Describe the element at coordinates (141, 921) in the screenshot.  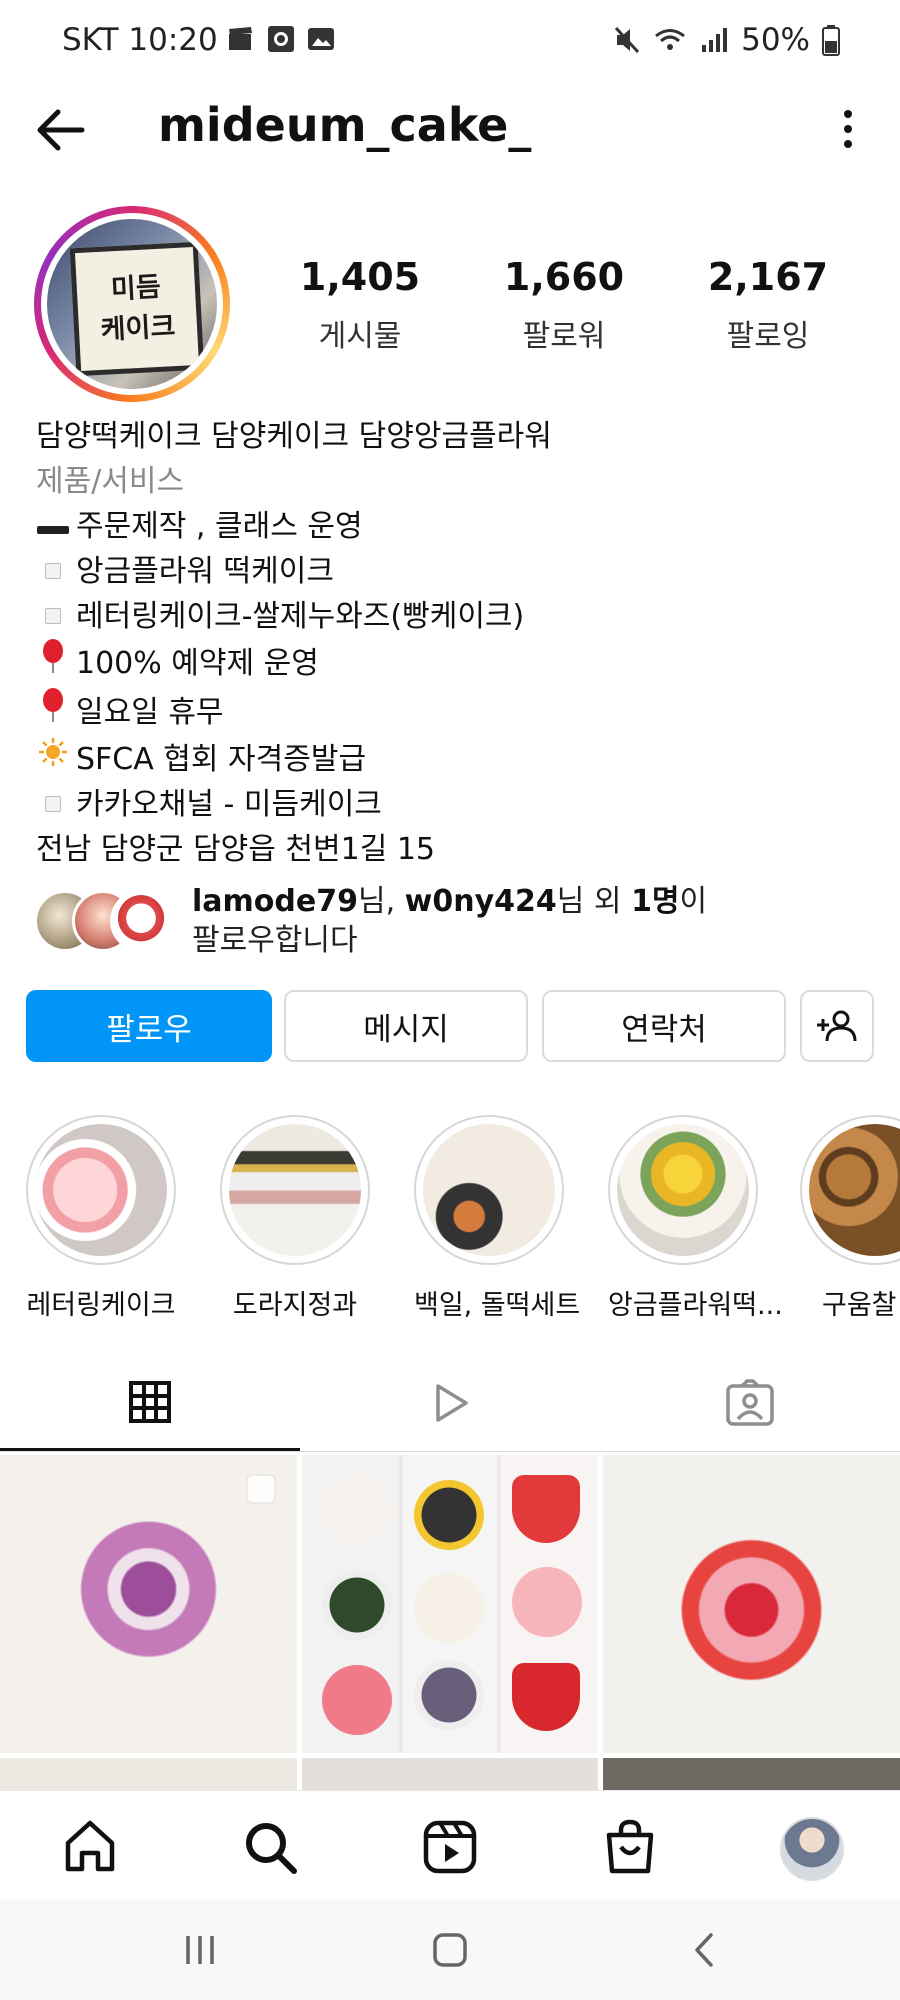
I see `avatar` at that location.